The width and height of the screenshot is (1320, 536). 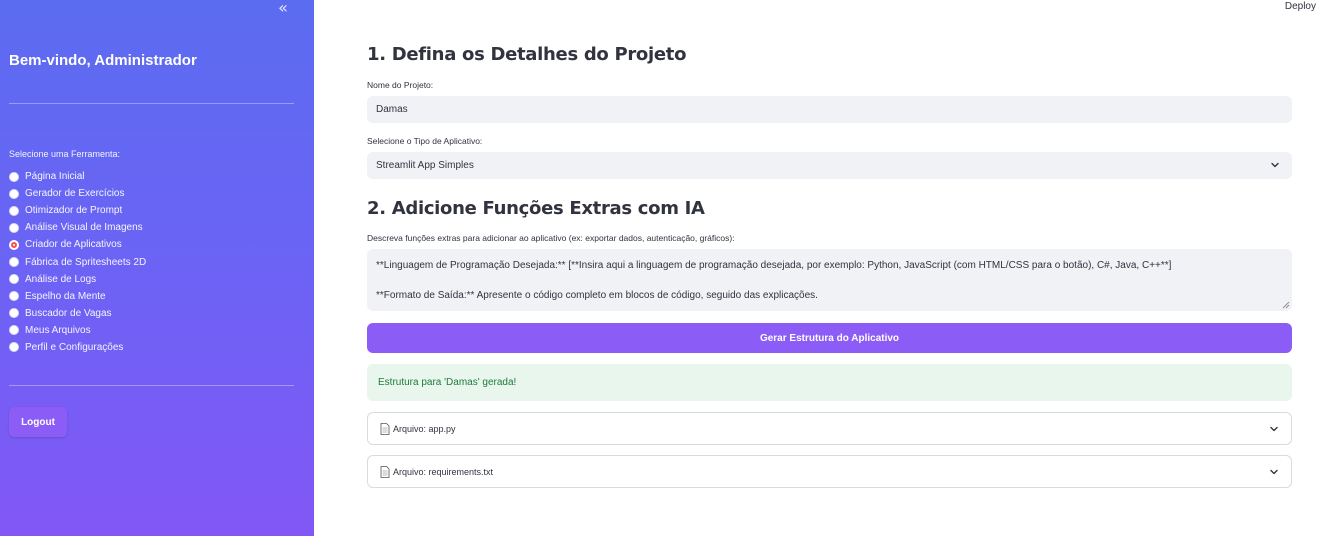 I want to click on file-expander-app-py: Arquivo: app.py, so click(x=829, y=428).